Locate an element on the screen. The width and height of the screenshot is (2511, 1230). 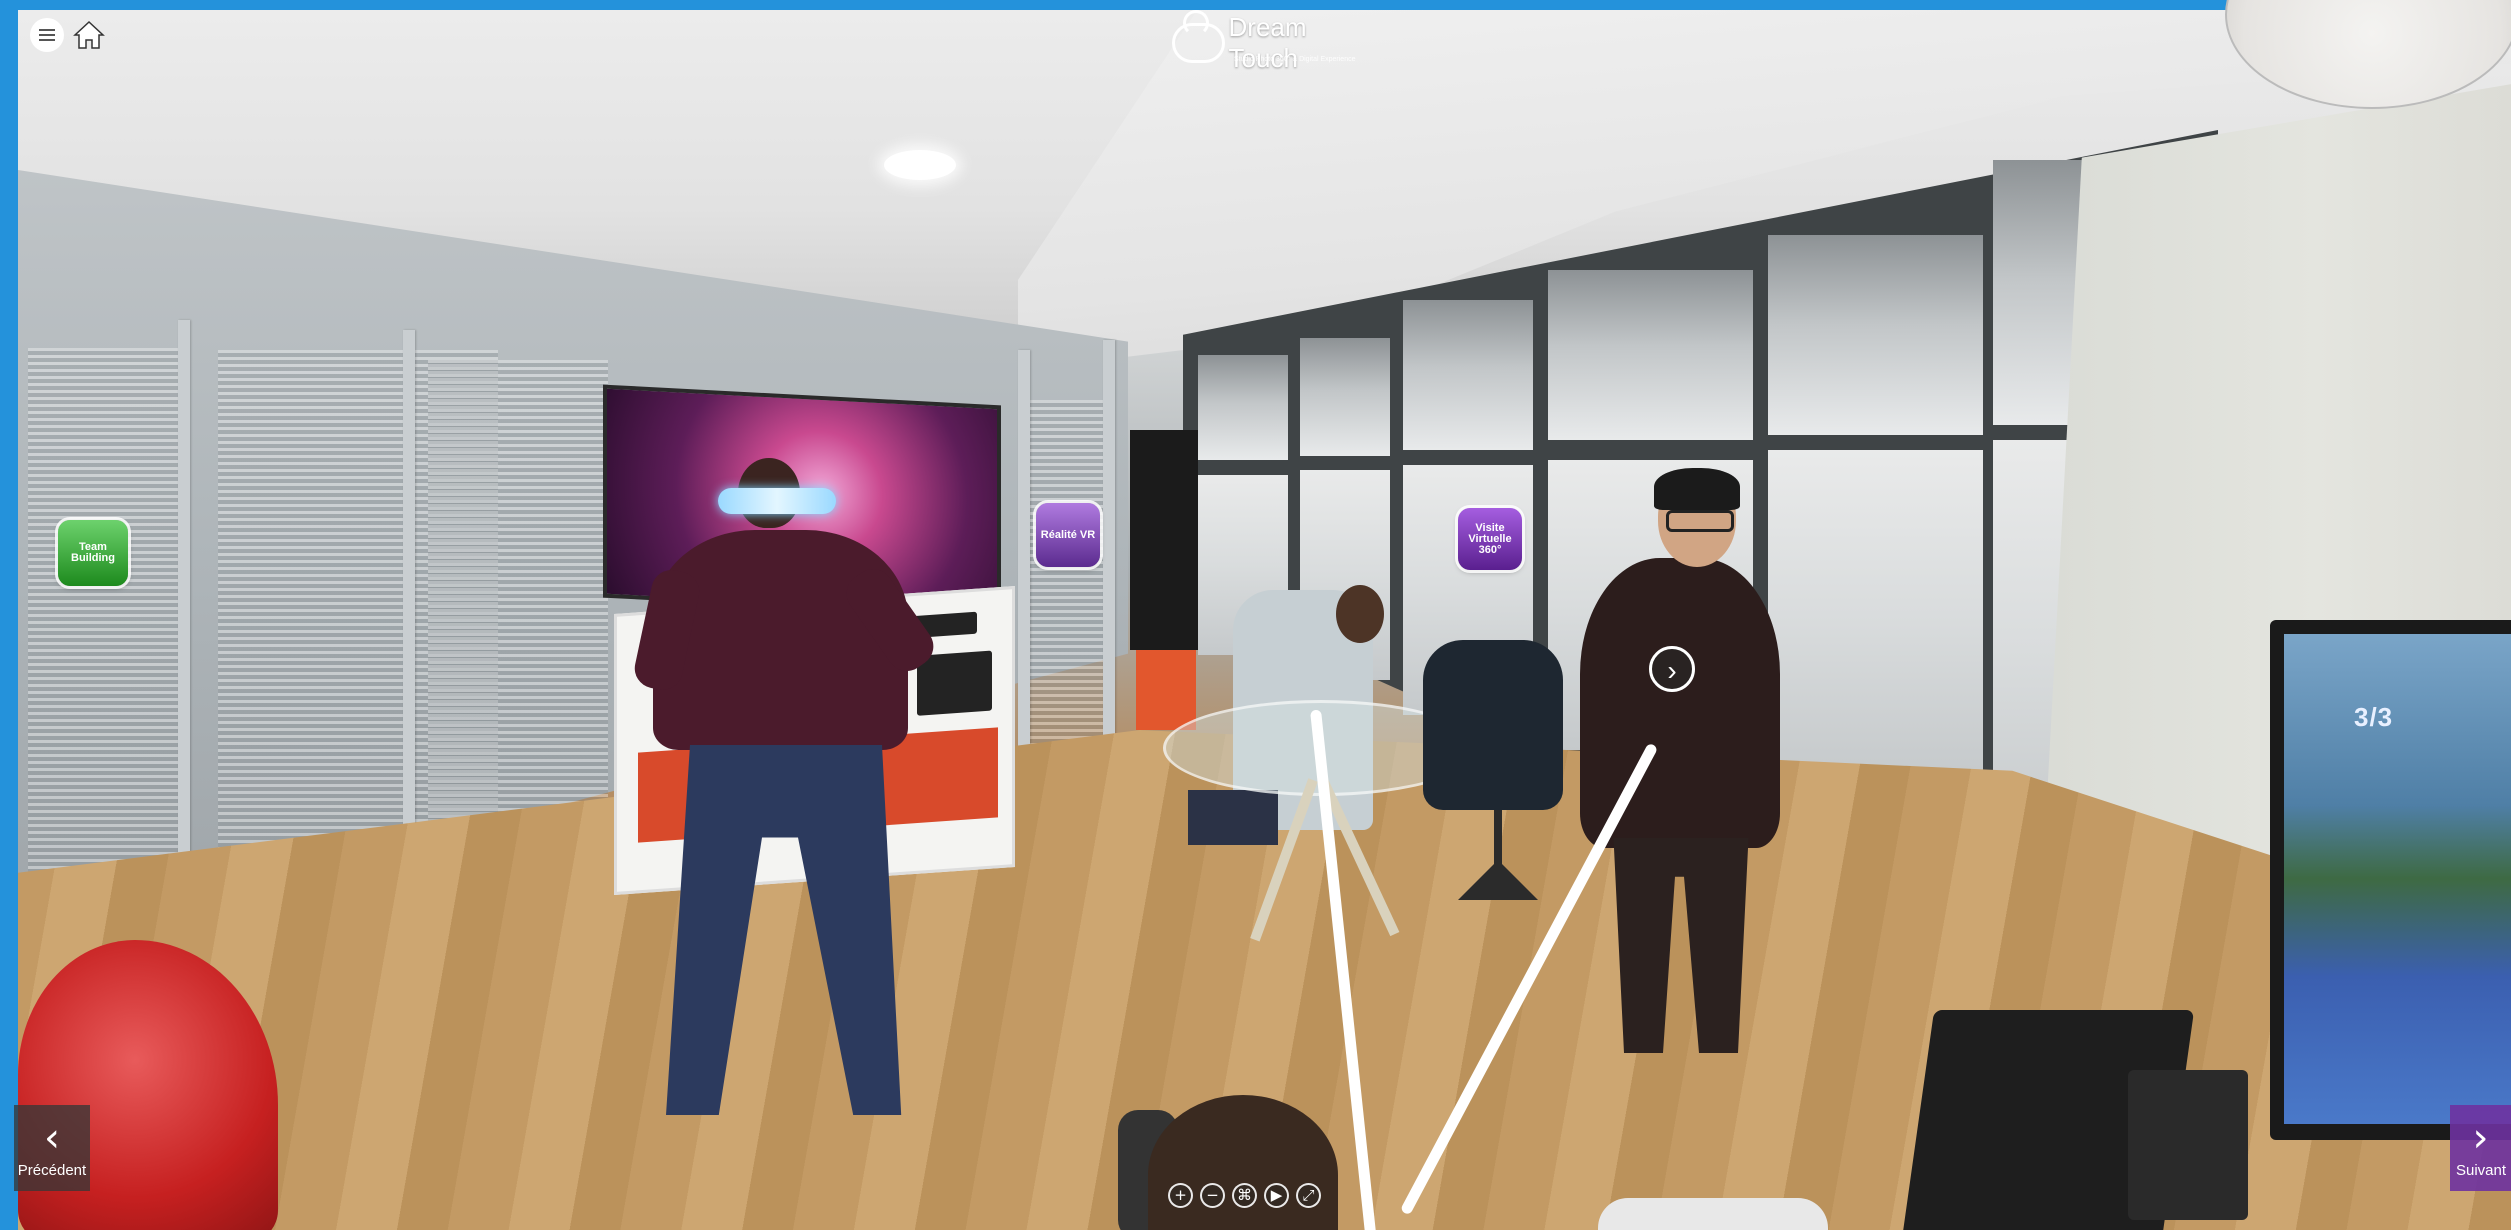
hotspot-label: Visite Virtuelle 360° is located at coordinates (1490, 538).